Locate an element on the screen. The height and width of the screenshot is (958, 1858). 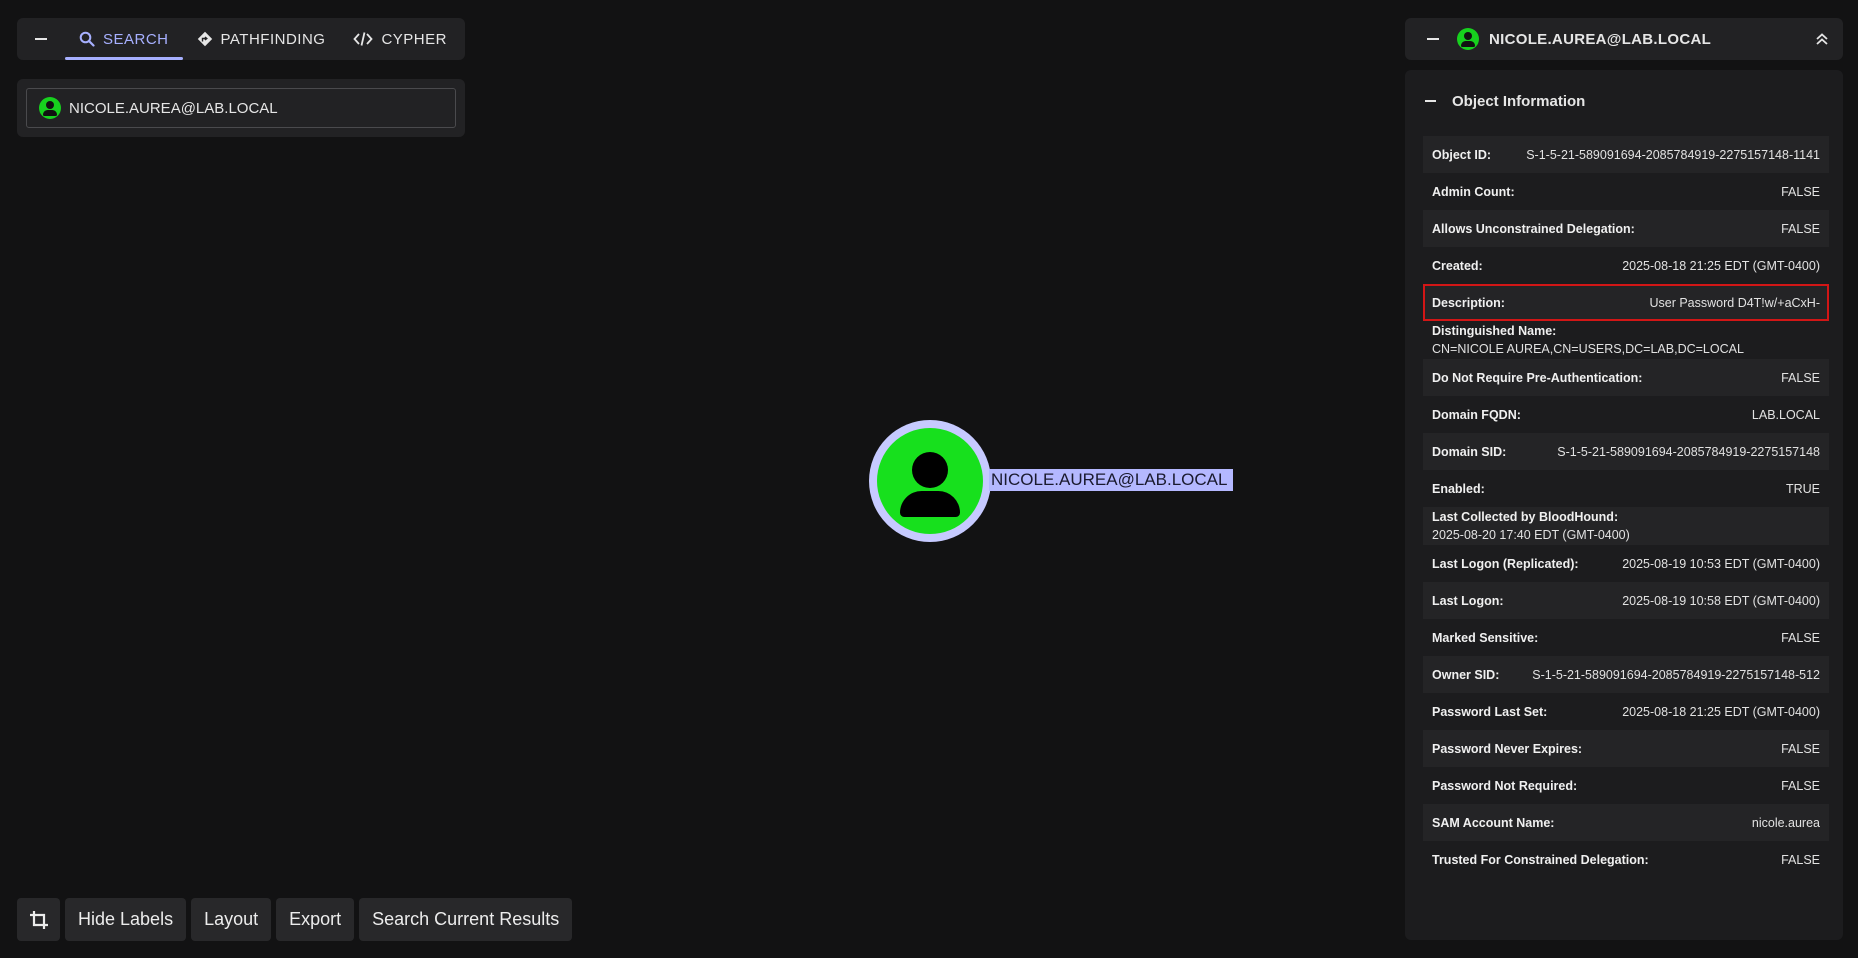
crop-button is located at coordinates (38, 919).